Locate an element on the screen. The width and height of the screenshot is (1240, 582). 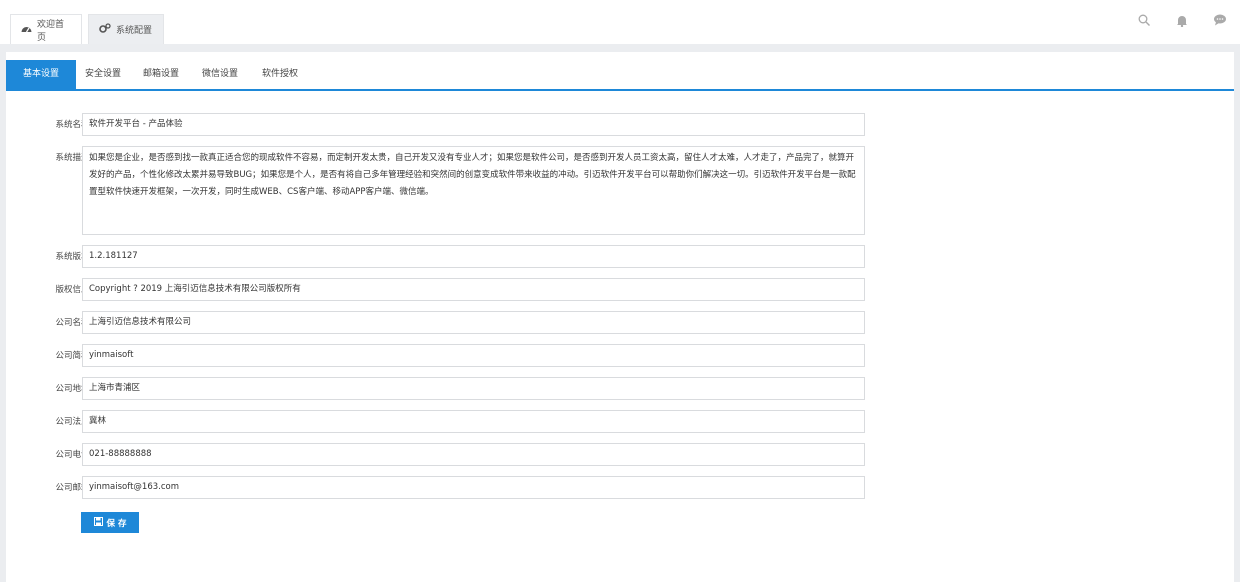
search-icon is located at coordinates (1144, 20).